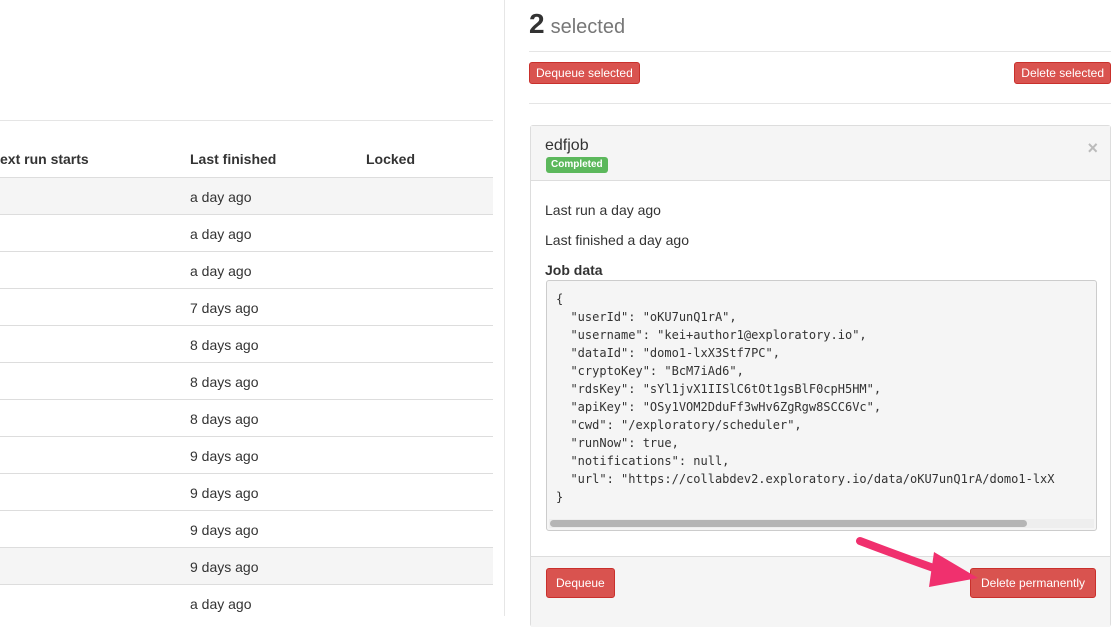  Describe the element at coordinates (574, 270) in the screenshot. I see `job-data-label: Job data` at that location.